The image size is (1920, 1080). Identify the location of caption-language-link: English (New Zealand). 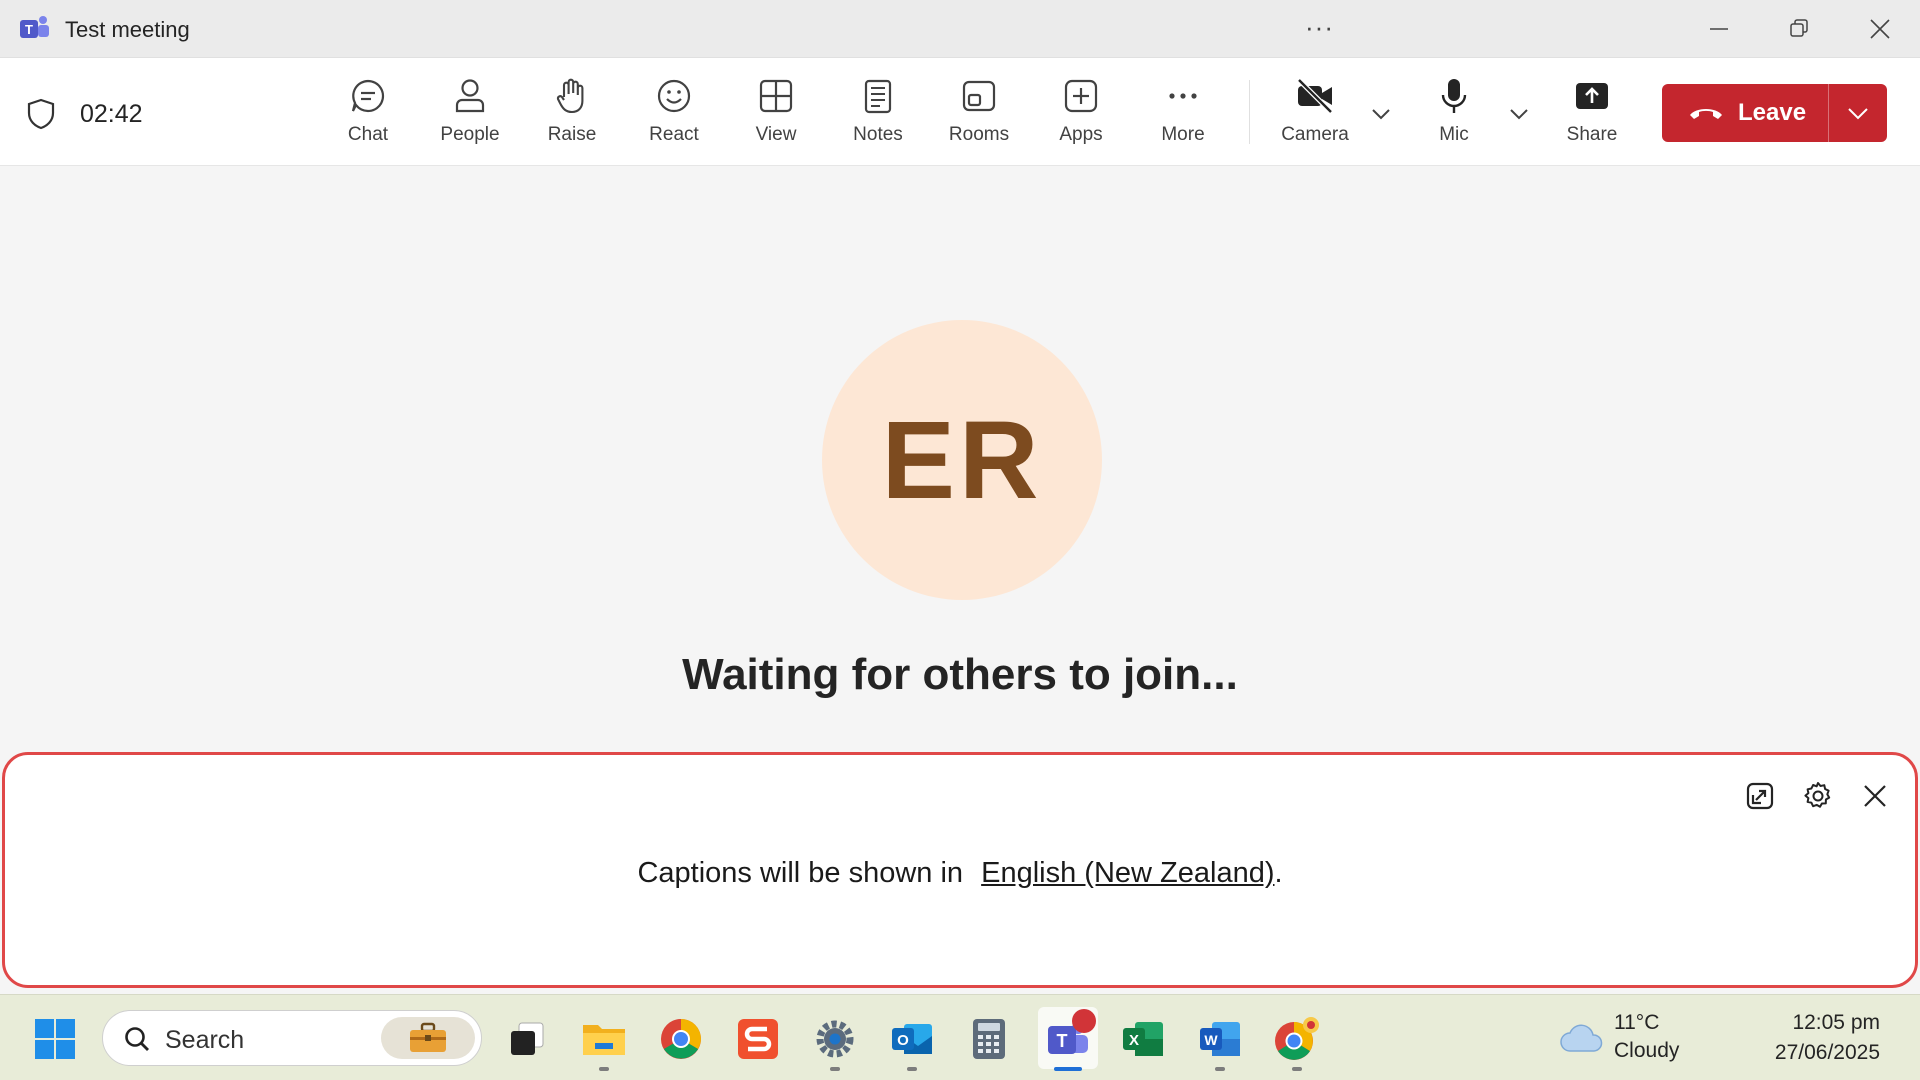
(1127, 873).